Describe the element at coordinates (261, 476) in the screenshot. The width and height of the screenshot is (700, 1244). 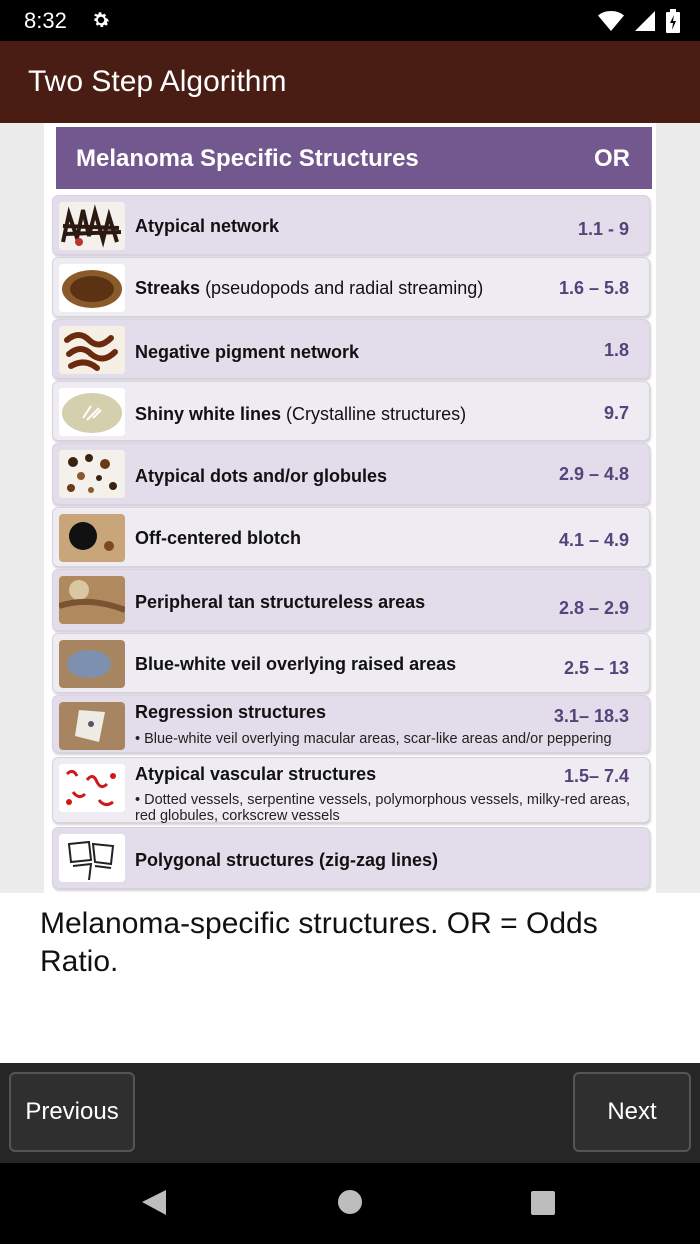
I see `row-name: Atypical dots and/or globules` at that location.